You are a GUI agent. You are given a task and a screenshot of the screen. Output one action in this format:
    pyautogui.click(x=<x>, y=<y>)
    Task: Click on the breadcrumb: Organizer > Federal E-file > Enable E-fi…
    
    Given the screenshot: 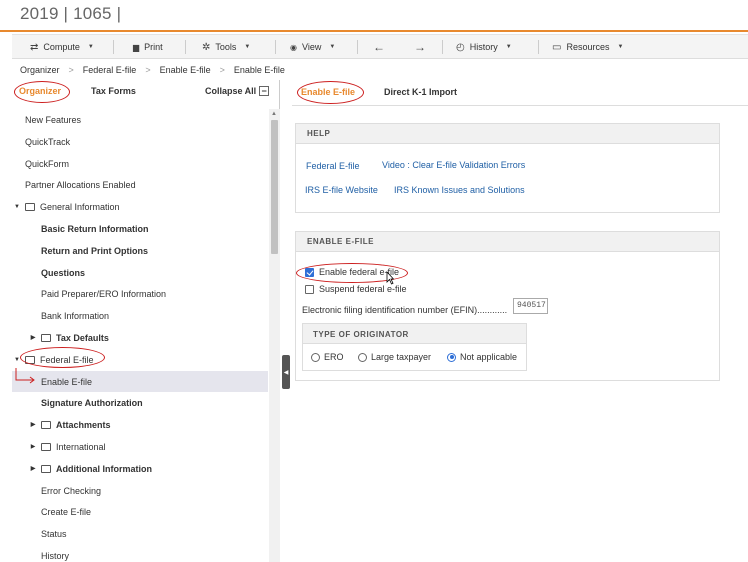 What is the action you would take?
    pyautogui.click(x=152, y=70)
    